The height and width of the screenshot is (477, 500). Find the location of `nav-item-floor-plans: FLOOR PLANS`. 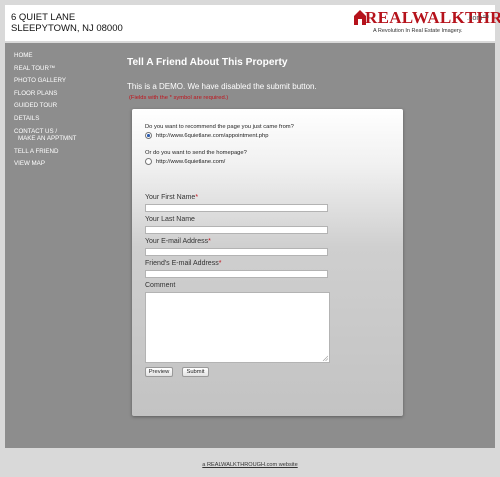

nav-item-floor-plans: FLOOR PLANS is located at coordinates (64, 93).